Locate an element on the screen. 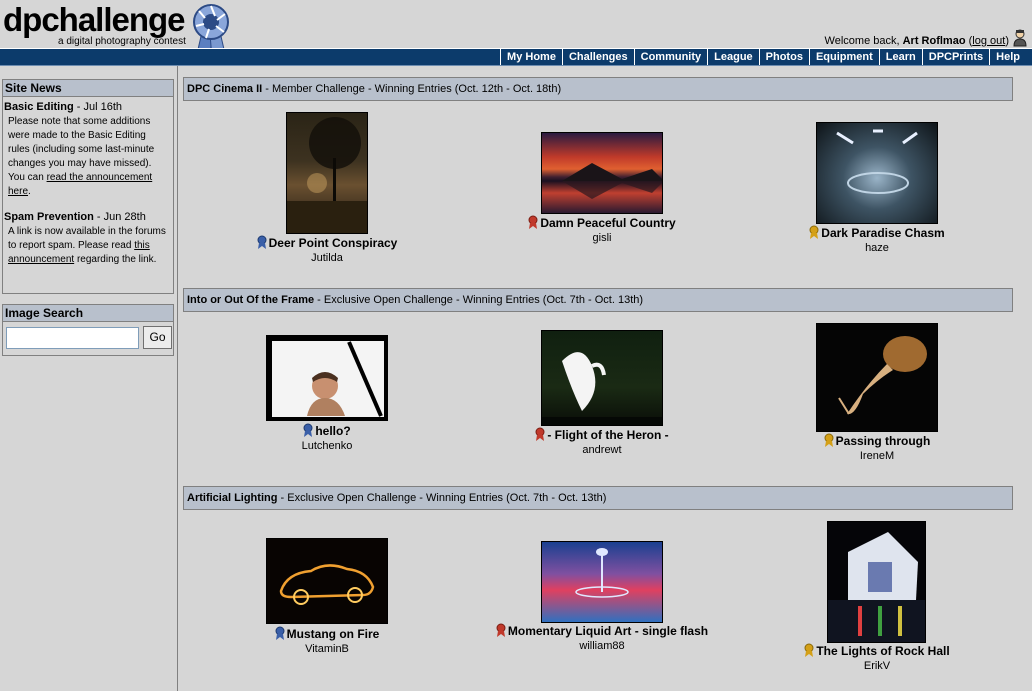 Image resolution: width=1032 pixels, height=691 pixels. photo-passing-through is located at coordinates (877, 377).